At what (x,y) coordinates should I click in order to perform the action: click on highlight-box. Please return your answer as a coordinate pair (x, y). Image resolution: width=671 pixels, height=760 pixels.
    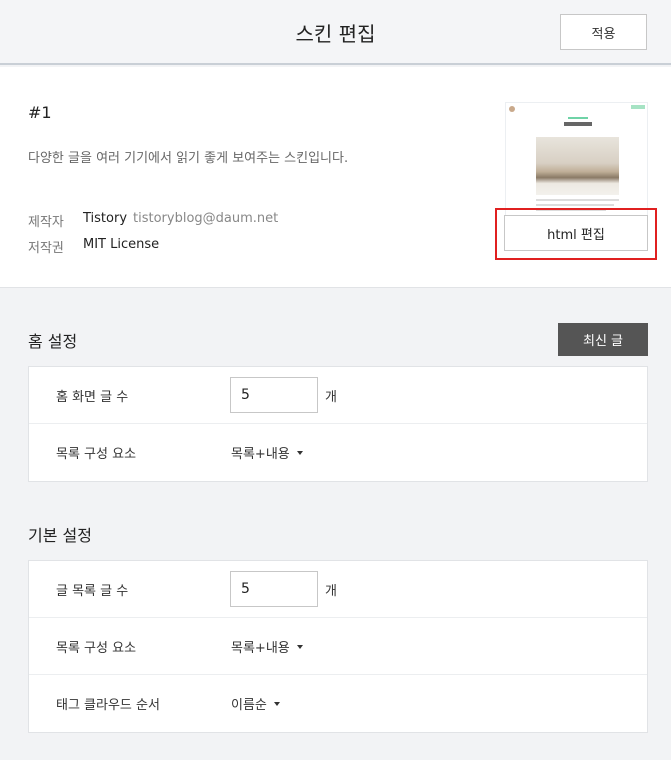
    Looking at the image, I should click on (576, 234).